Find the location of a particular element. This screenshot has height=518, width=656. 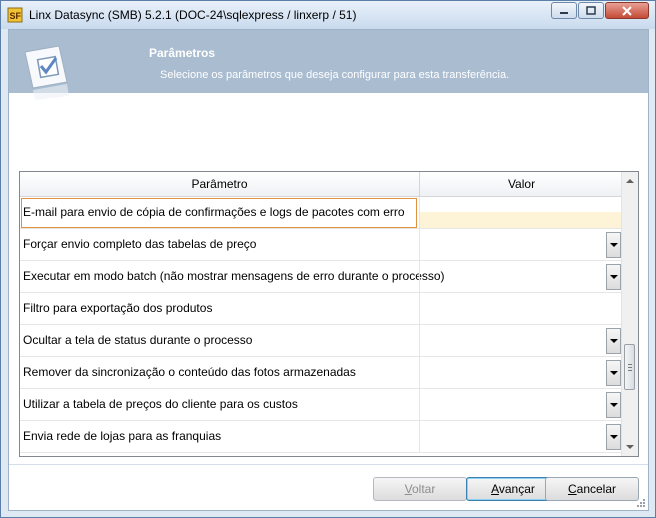

window-controls is located at coordinates (599, 11).